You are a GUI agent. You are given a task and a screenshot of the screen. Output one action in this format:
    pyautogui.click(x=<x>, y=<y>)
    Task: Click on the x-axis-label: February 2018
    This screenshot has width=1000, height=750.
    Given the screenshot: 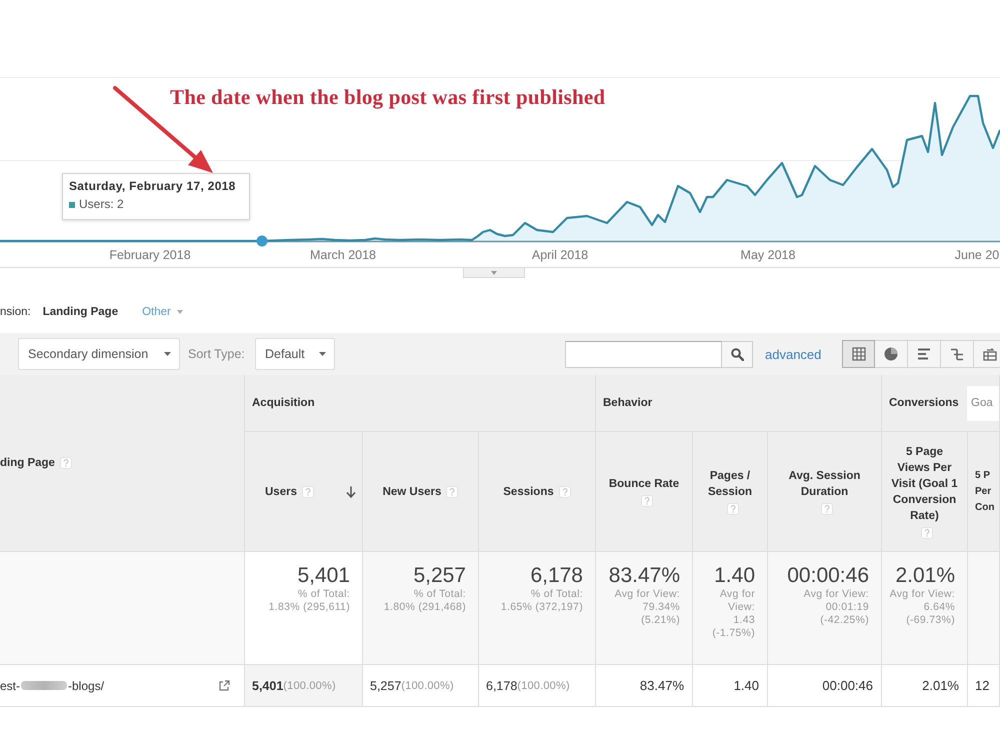 What is the action you would take?
    pyautogui.click(x=150, y=255)
    